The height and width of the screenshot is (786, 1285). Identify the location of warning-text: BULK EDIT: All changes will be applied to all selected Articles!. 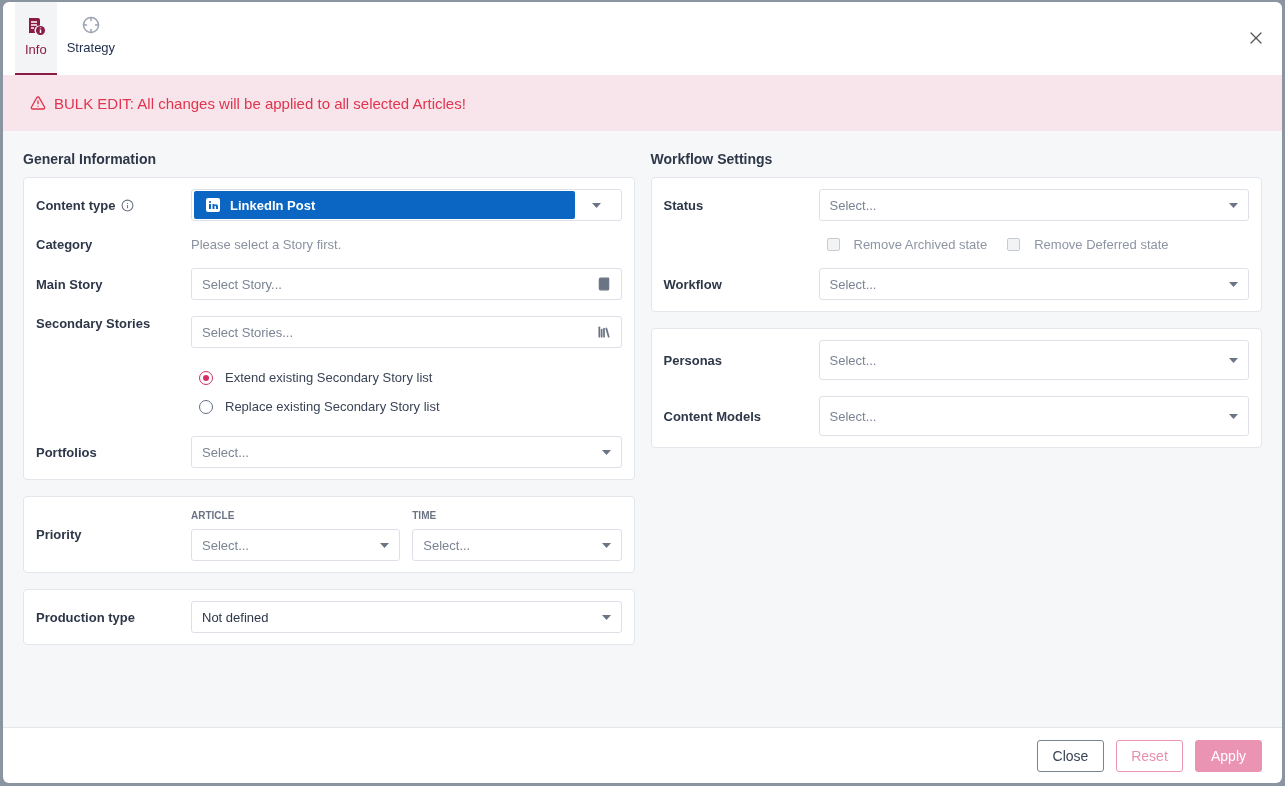
(260, 103).